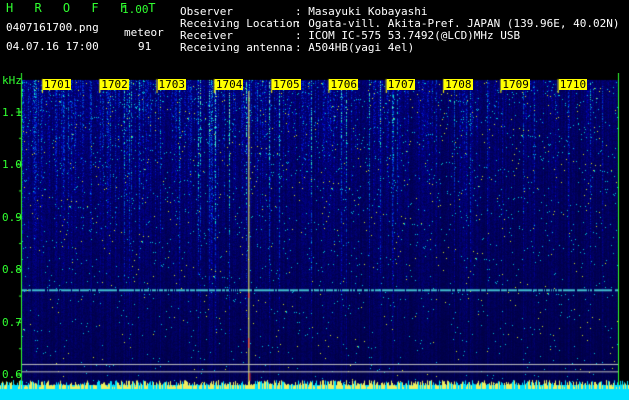 The image size is (629, 400). Describe the element at coordinates (12, 217) in the screenshot. I see `y-tick-label: 0.9` at that location.